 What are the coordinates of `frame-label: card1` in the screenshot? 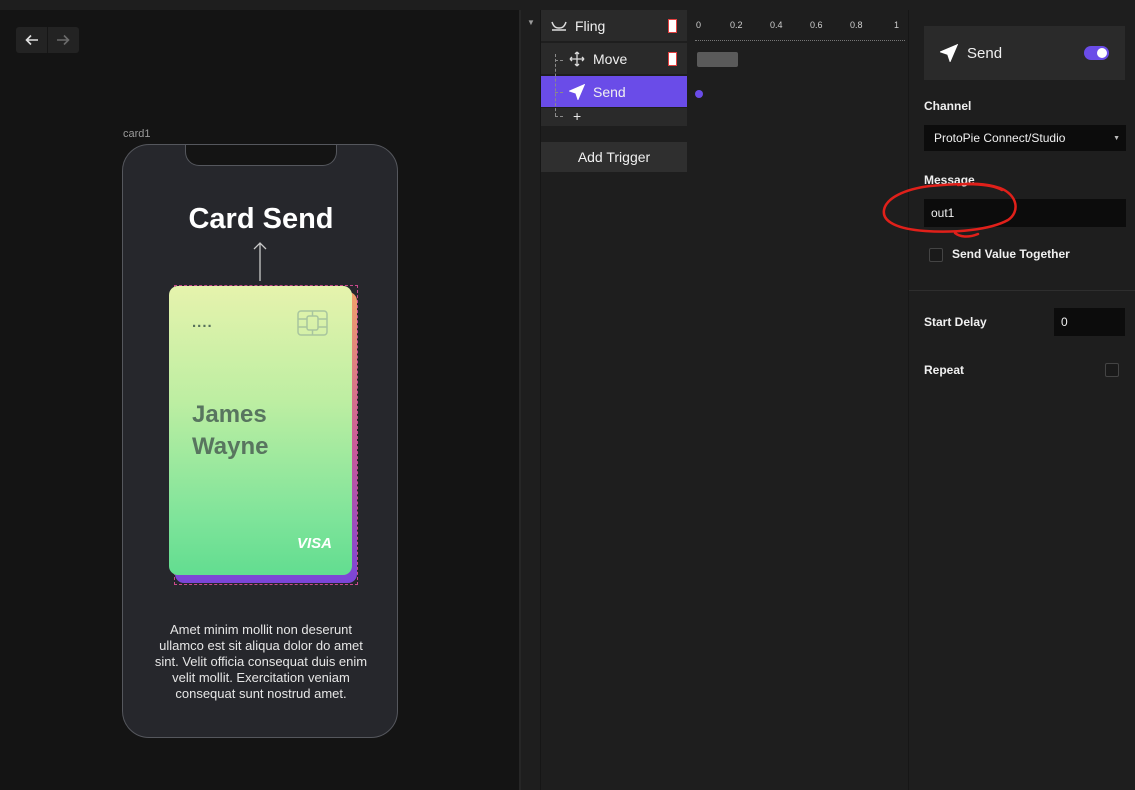 It's located at (137, 134).